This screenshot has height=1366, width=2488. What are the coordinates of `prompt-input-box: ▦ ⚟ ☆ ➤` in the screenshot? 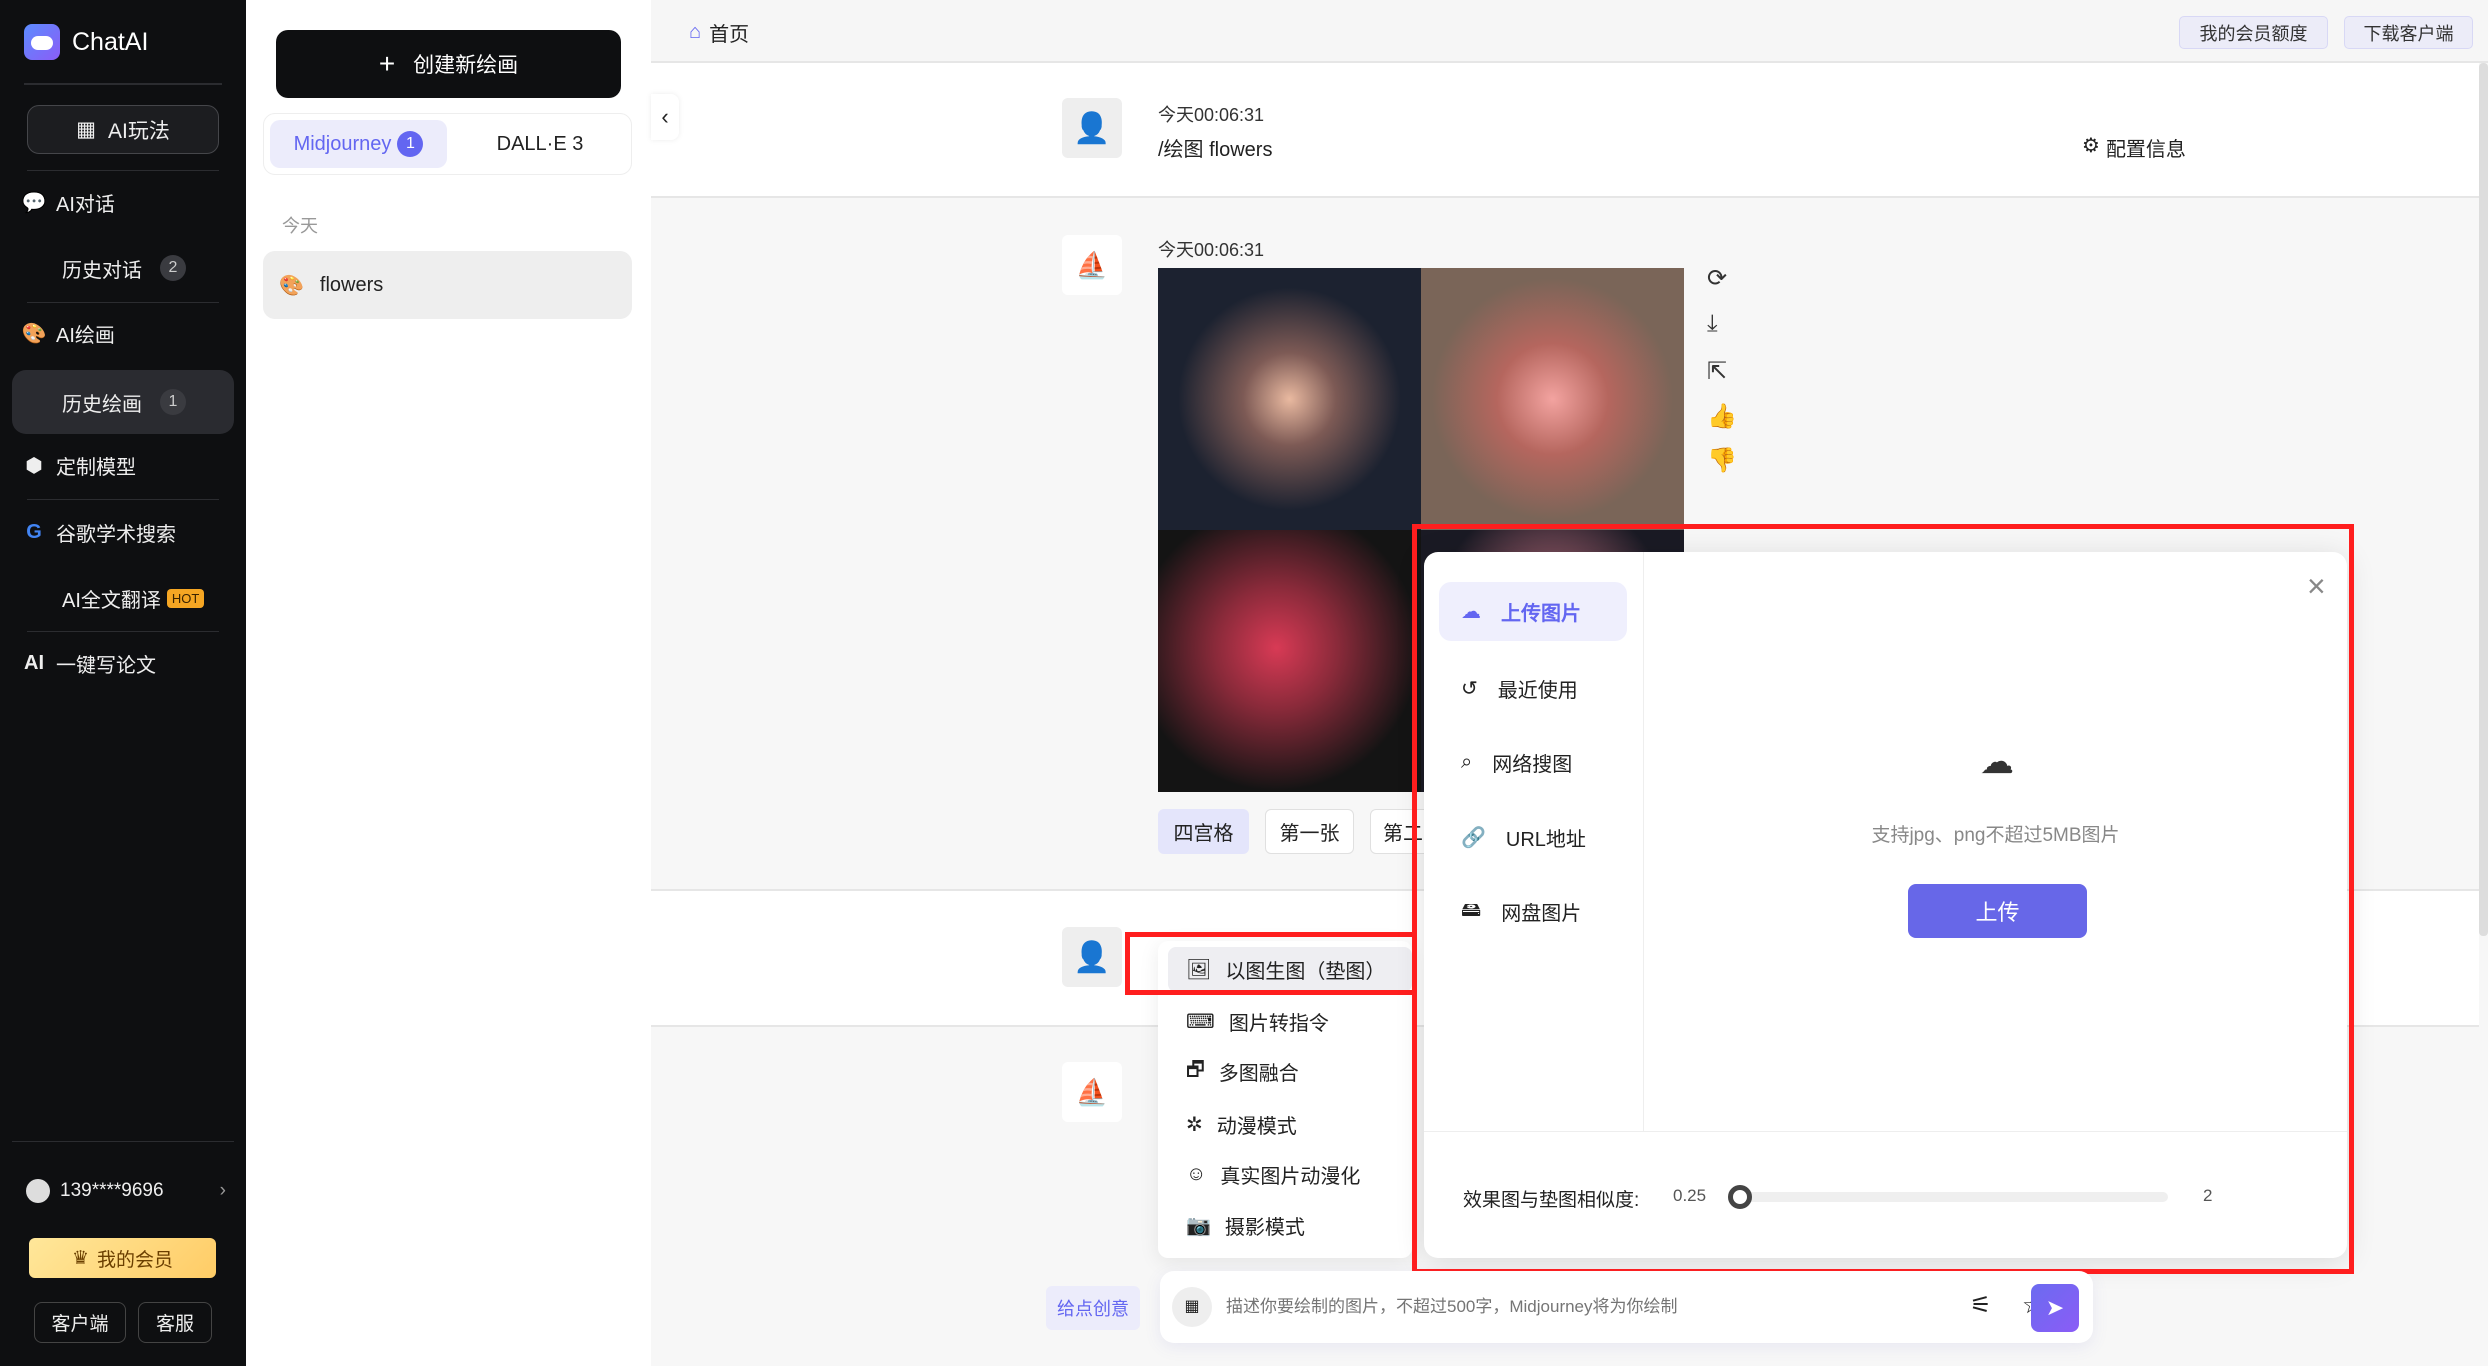 It's located at (1626, 1307).